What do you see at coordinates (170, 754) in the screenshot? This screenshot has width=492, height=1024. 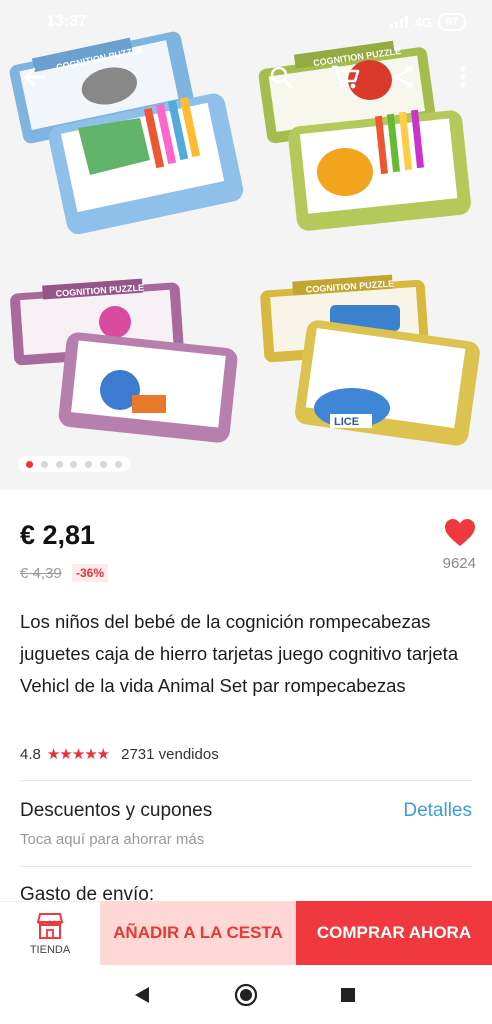 I see `sold-count: 2731 vendidos` at bounding box center [170, 754].